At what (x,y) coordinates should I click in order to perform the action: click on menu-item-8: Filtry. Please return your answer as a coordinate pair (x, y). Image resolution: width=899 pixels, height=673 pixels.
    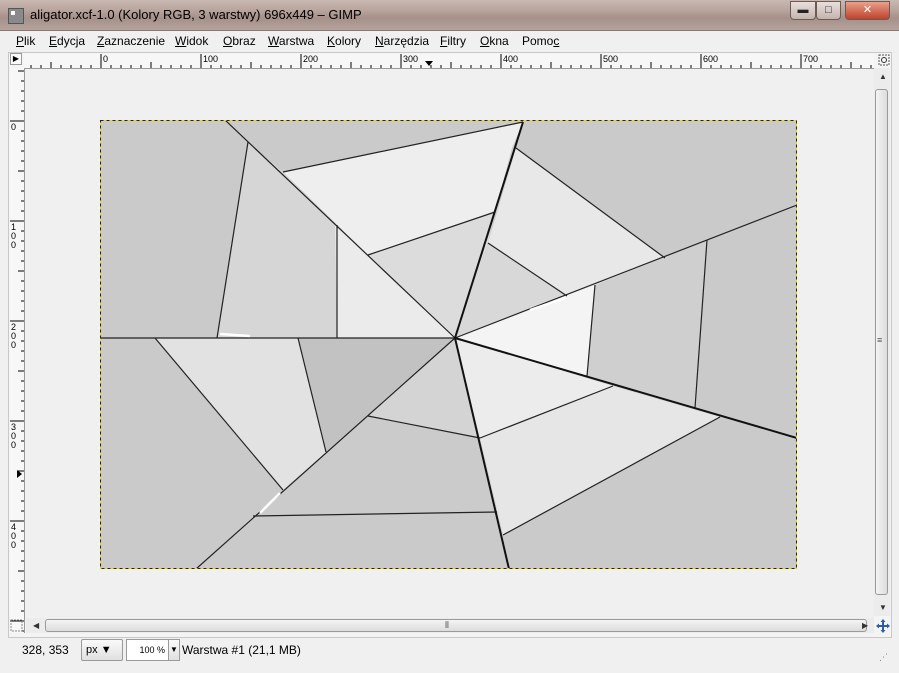
    Looking at the image, I should click on (453, 41).